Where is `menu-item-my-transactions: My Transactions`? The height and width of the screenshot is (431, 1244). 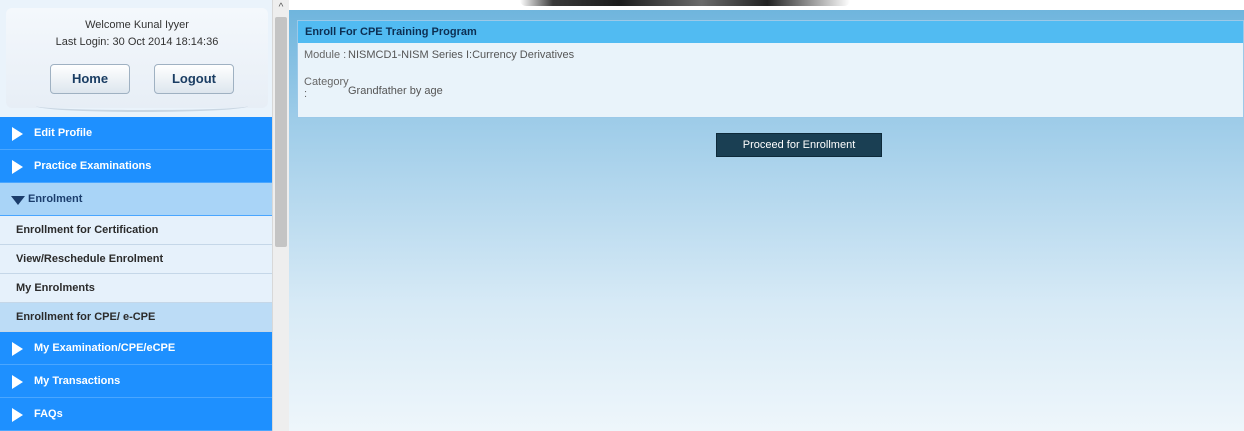 menu-item-my-transactions: My Transactions is located at coordinates (136, 381).